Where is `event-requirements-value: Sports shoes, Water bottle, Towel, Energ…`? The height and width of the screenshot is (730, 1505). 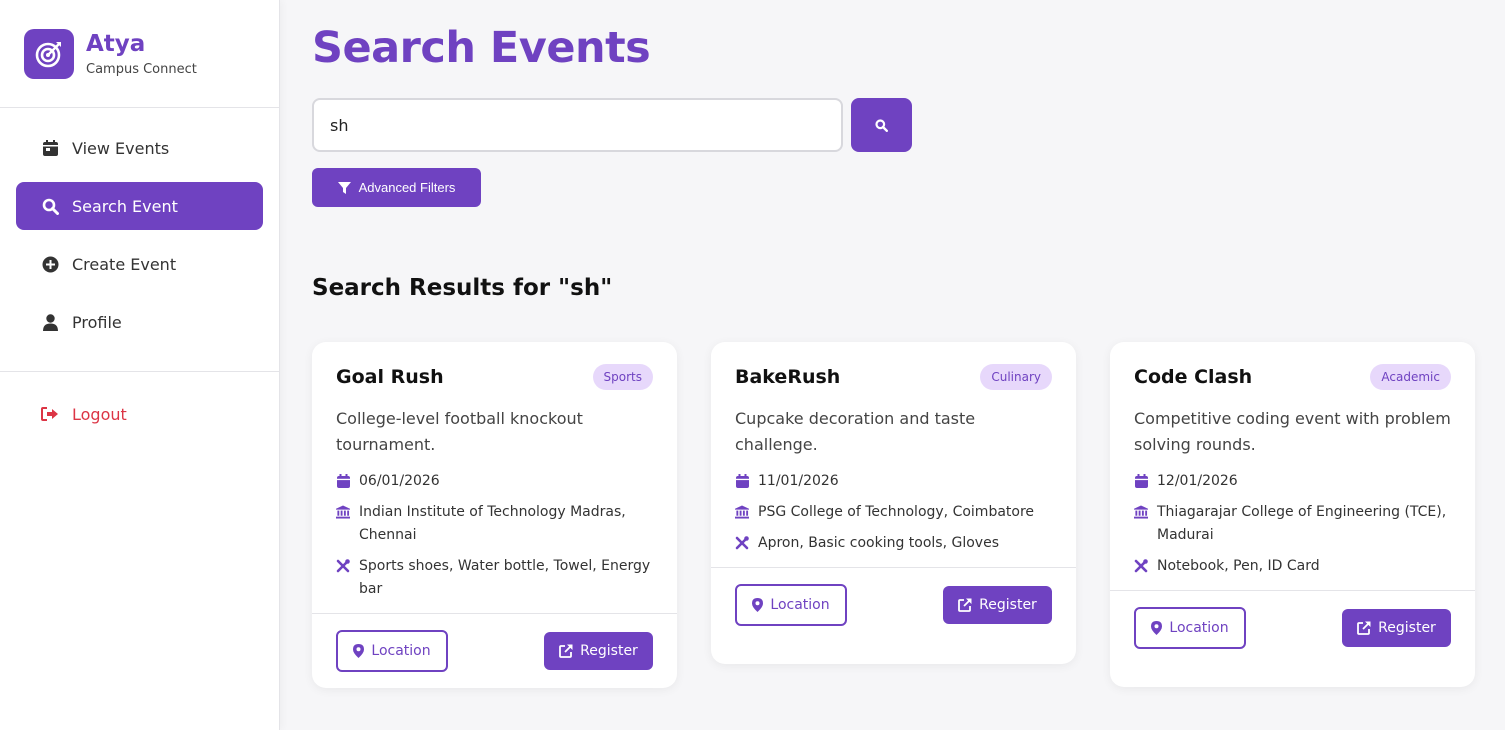
event-requirements-value: Sports shoes, Water bottle, Towel, Energ… is located at coordinates (505, 577).